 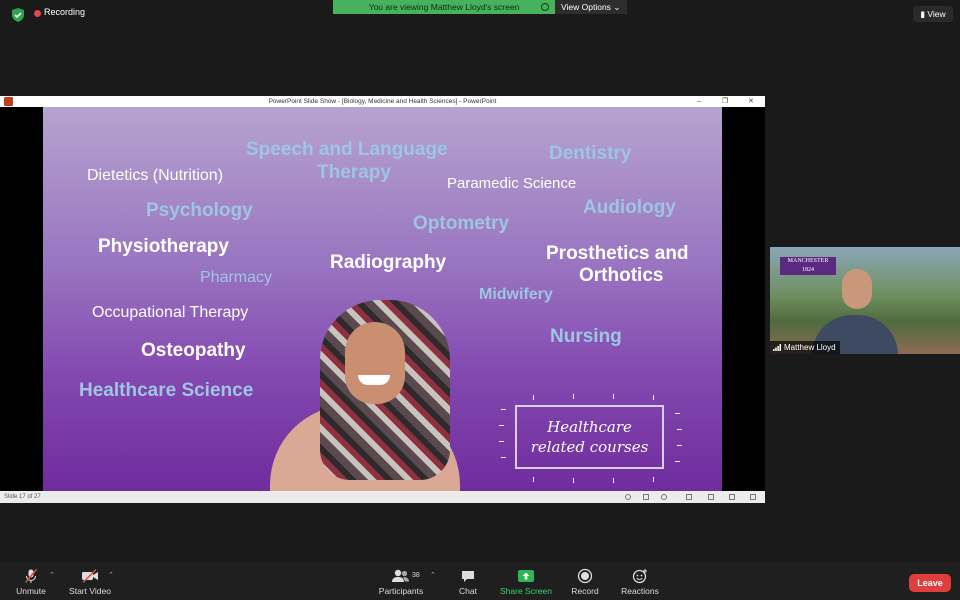 What do you see at coordinates (857, 289) in the screenshot?
I see `participant-head` at bounding box center [857, 289].